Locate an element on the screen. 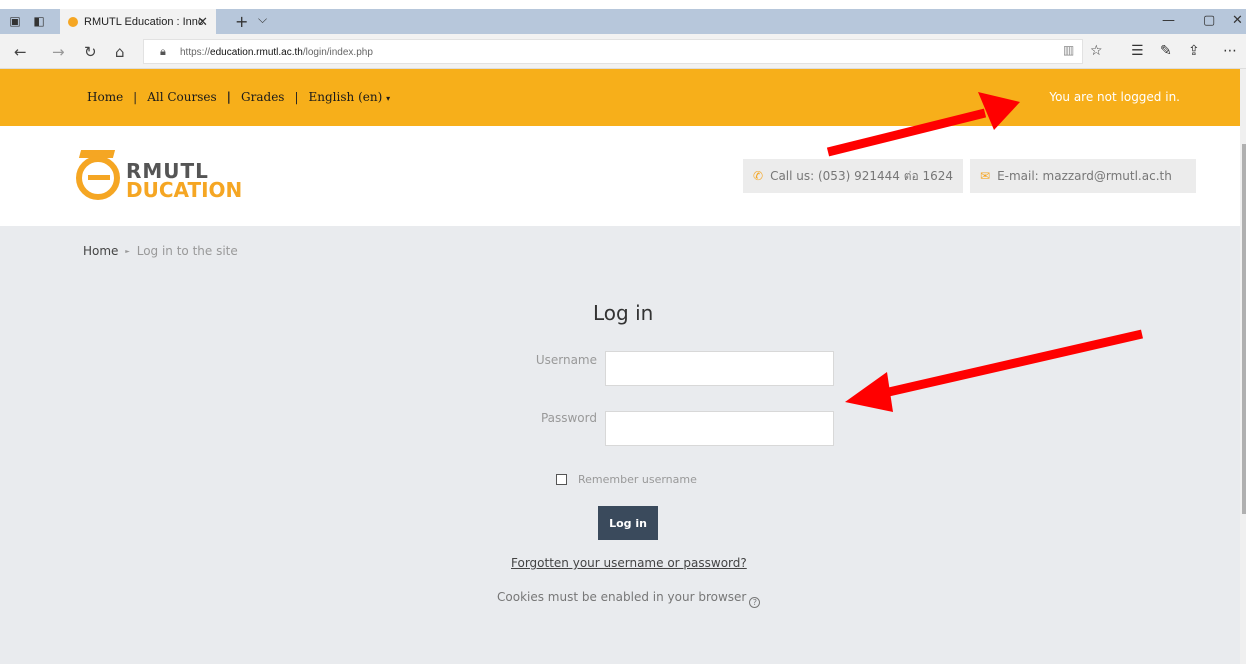 The height and width of the screenshot is (664, 1246). email-text: E-mail: mazzard@rmutl.ac.th is located at coordinates (1084, 176).